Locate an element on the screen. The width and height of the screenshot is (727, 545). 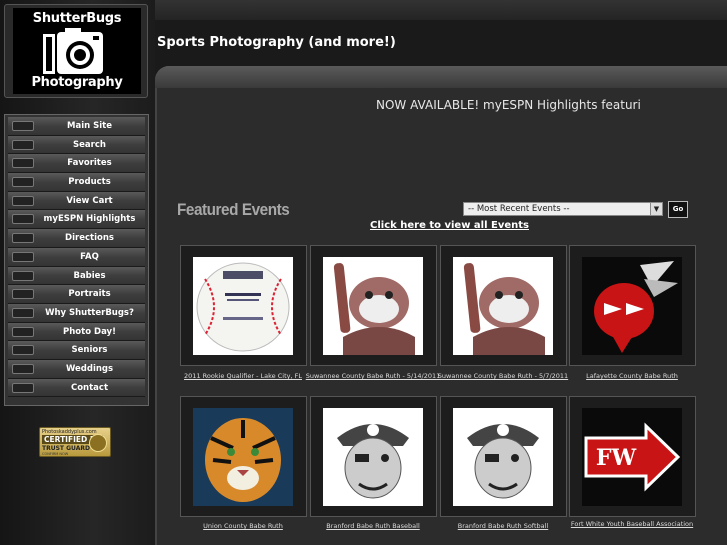
nav-item-products: Products is located at coordinates (76, 182).